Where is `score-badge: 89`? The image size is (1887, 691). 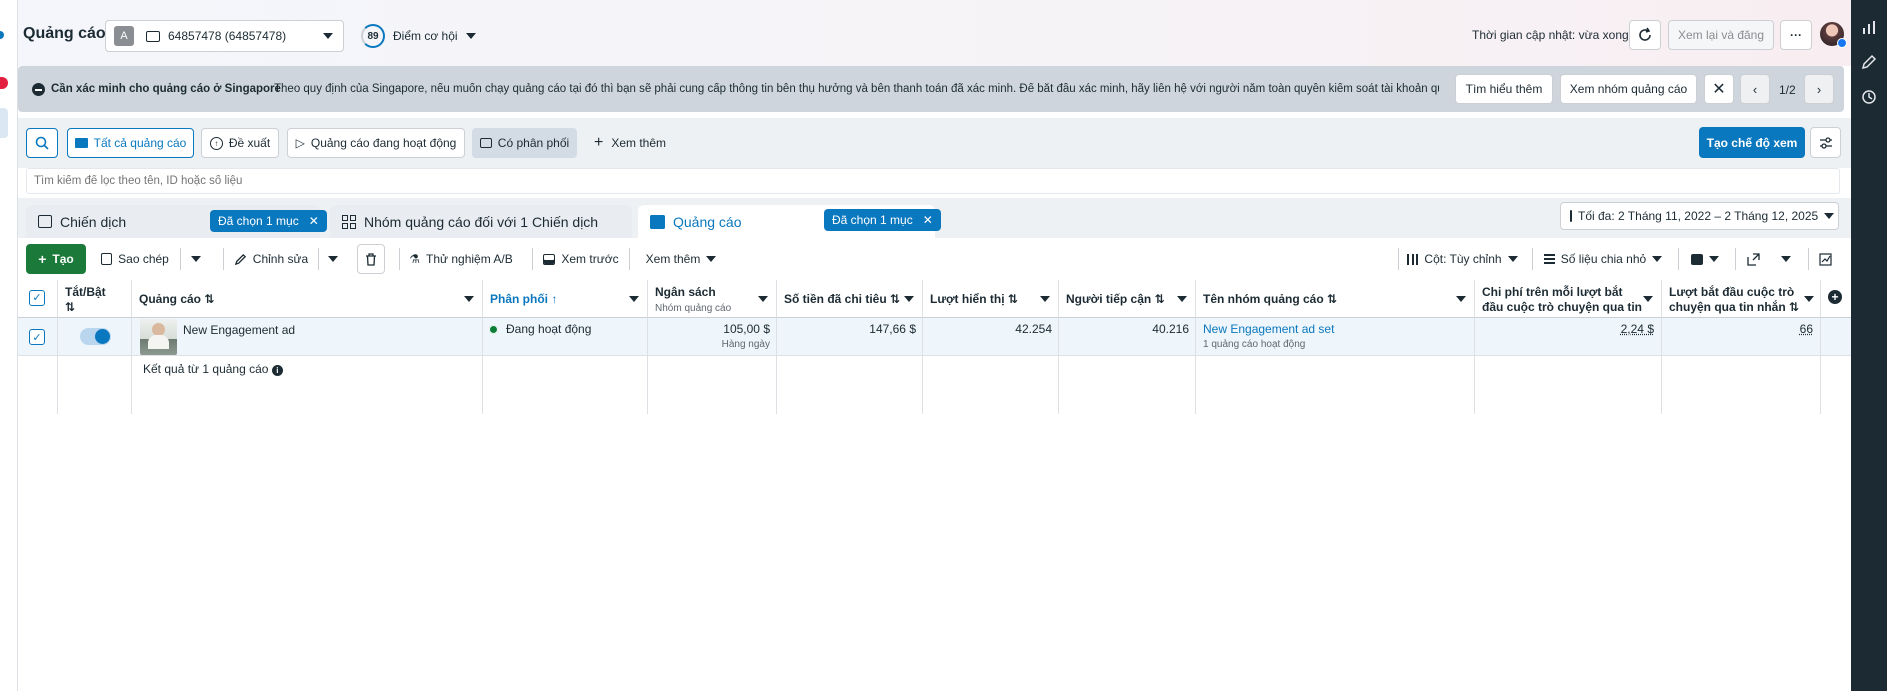 score-badge: 89 is located at coordinates (373, 36).